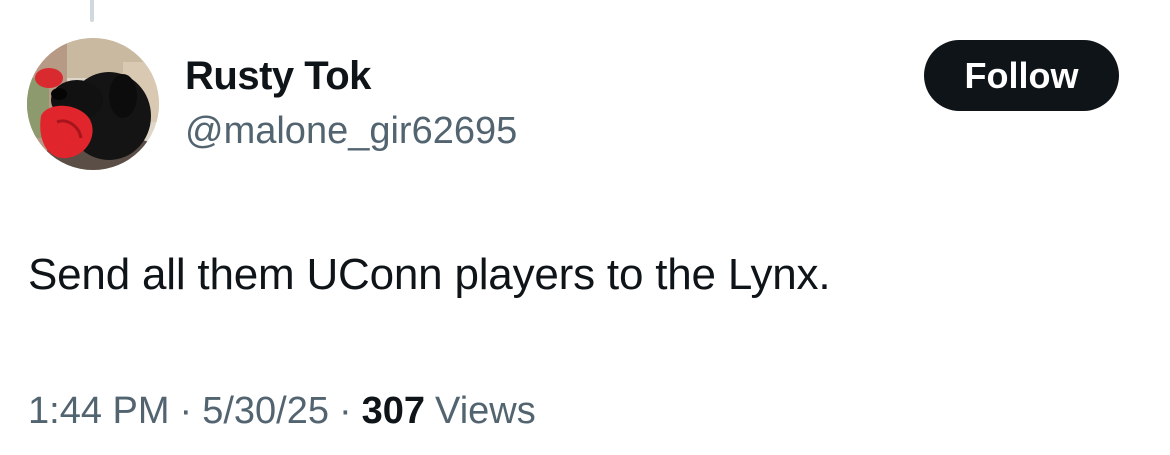 The width and height of the screenshot is (1170, 455). I want to click on avatar, so click(93, 104).